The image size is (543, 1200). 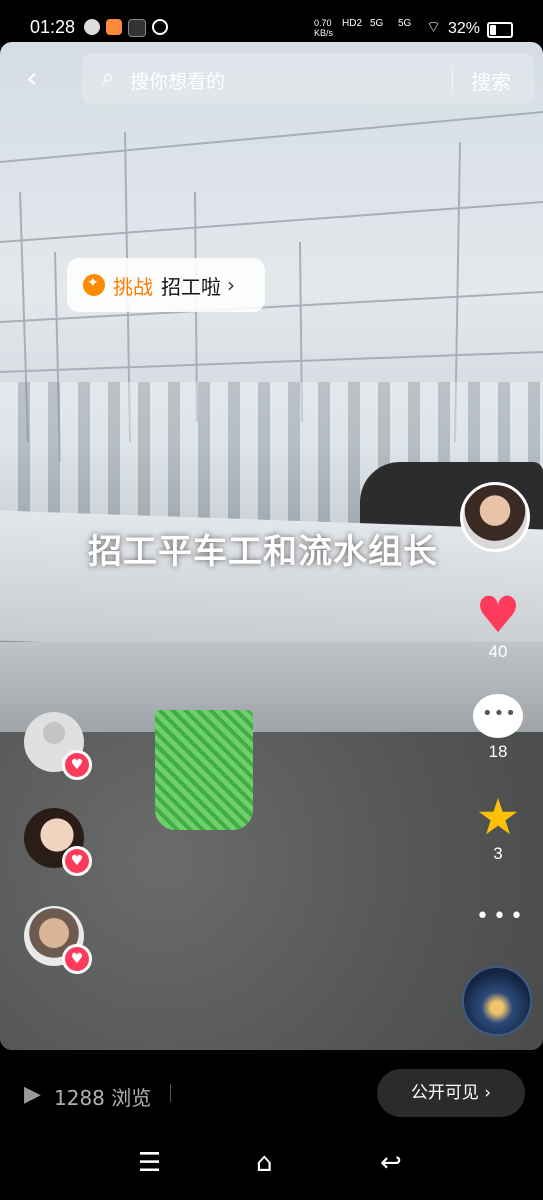 What do you see at coordinates (137, 28) in the screenshot?
I see `app-icon-play` at bounding box center [137, 28].